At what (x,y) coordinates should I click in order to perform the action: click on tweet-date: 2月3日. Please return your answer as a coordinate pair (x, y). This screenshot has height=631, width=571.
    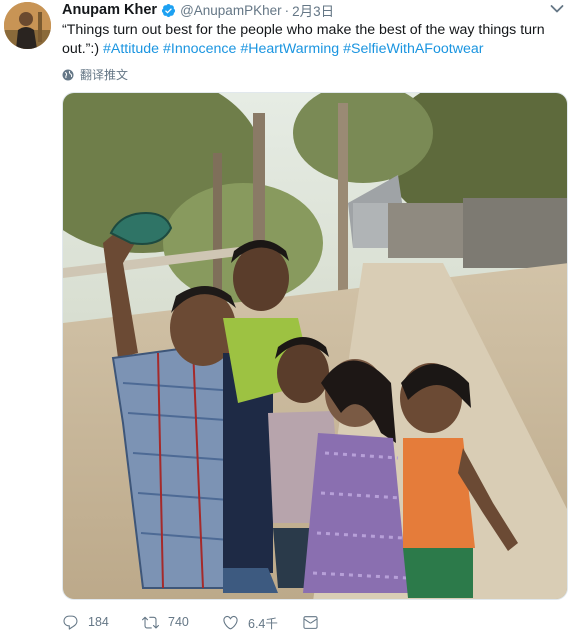
    Looking at the image, I should click on (313, 10).